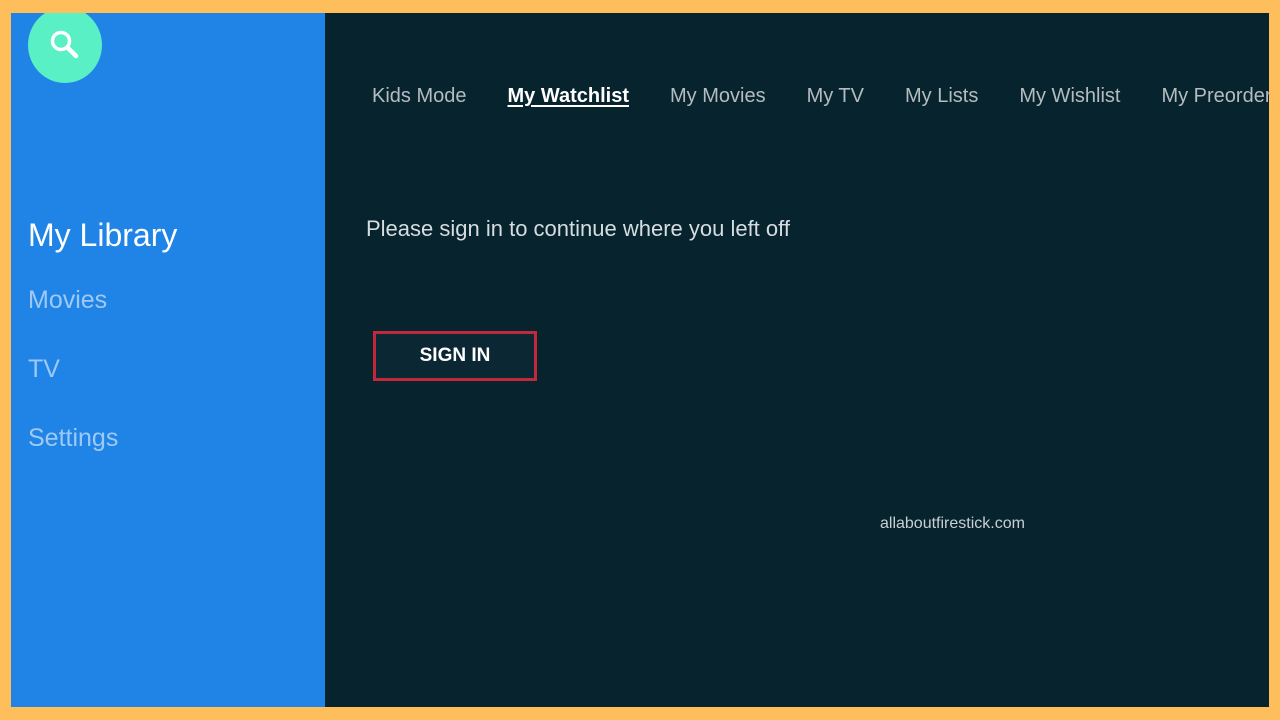  What do you see at coordinates (455, 356) in the screenshot?
I see `sign-in-button: SIGN IN` at bounding box center [455, 356].